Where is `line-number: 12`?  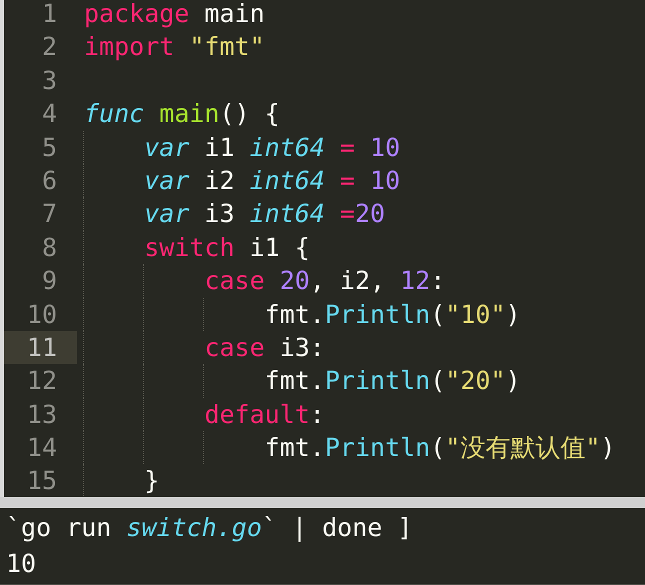
line-number: 12 is located at coordinates (41, 381).